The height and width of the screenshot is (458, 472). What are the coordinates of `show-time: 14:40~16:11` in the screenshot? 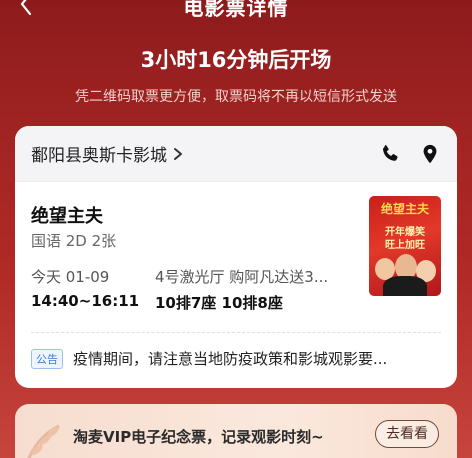 It's located at (85, 301).